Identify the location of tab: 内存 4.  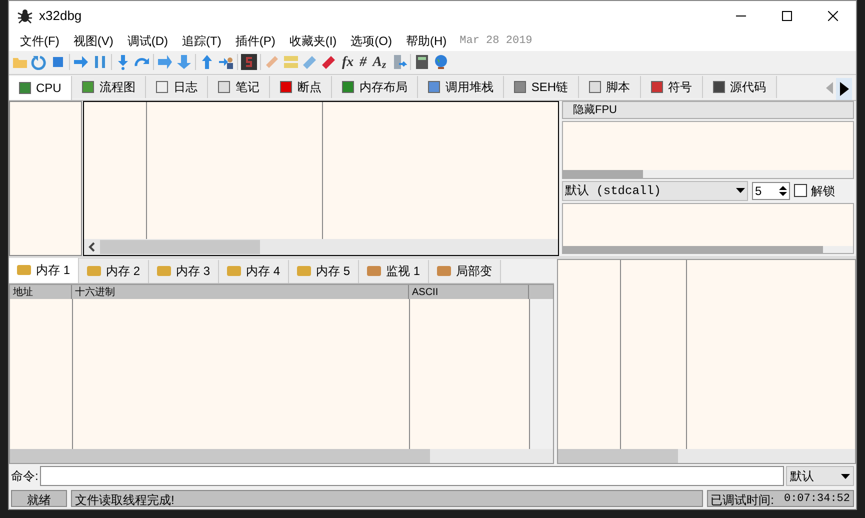
(254, 271).